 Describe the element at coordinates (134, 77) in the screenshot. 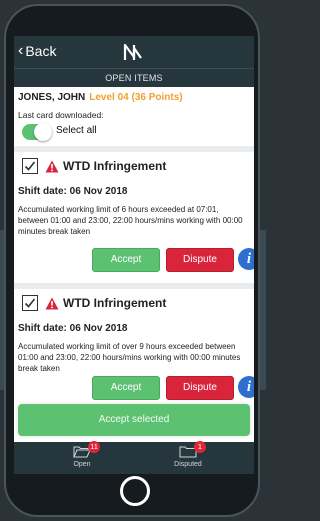

I see `page-title: OPEN ITEMS` at that location.